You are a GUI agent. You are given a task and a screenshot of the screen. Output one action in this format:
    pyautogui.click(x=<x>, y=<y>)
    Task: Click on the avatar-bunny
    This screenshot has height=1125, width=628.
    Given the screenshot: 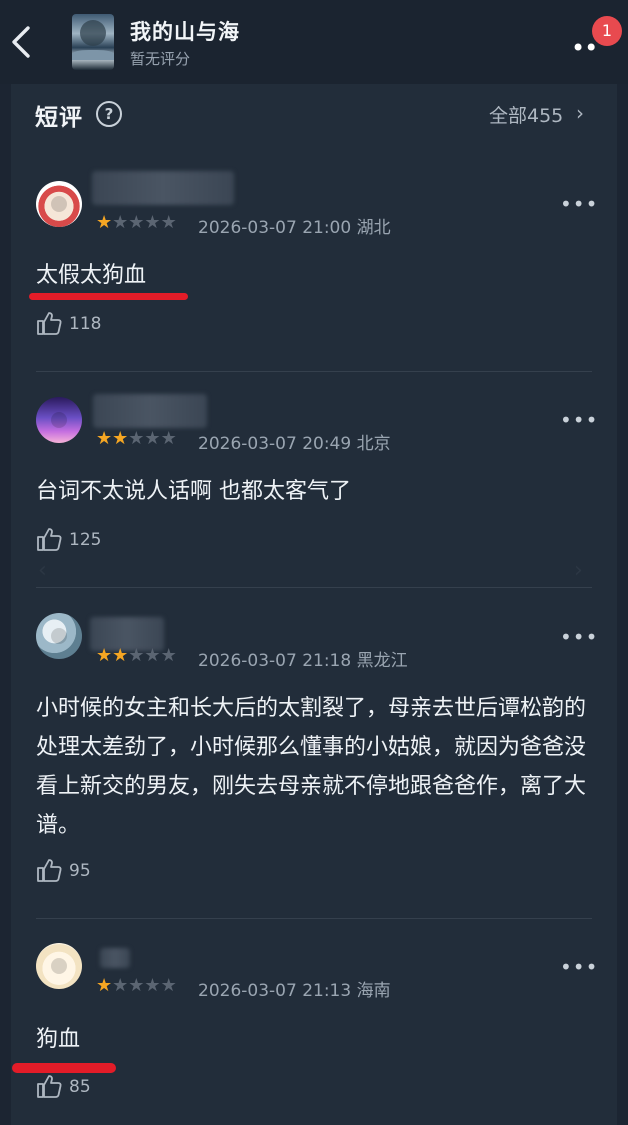 What is the action you would take?
    pyautogui.click(x=59, y=966)
    